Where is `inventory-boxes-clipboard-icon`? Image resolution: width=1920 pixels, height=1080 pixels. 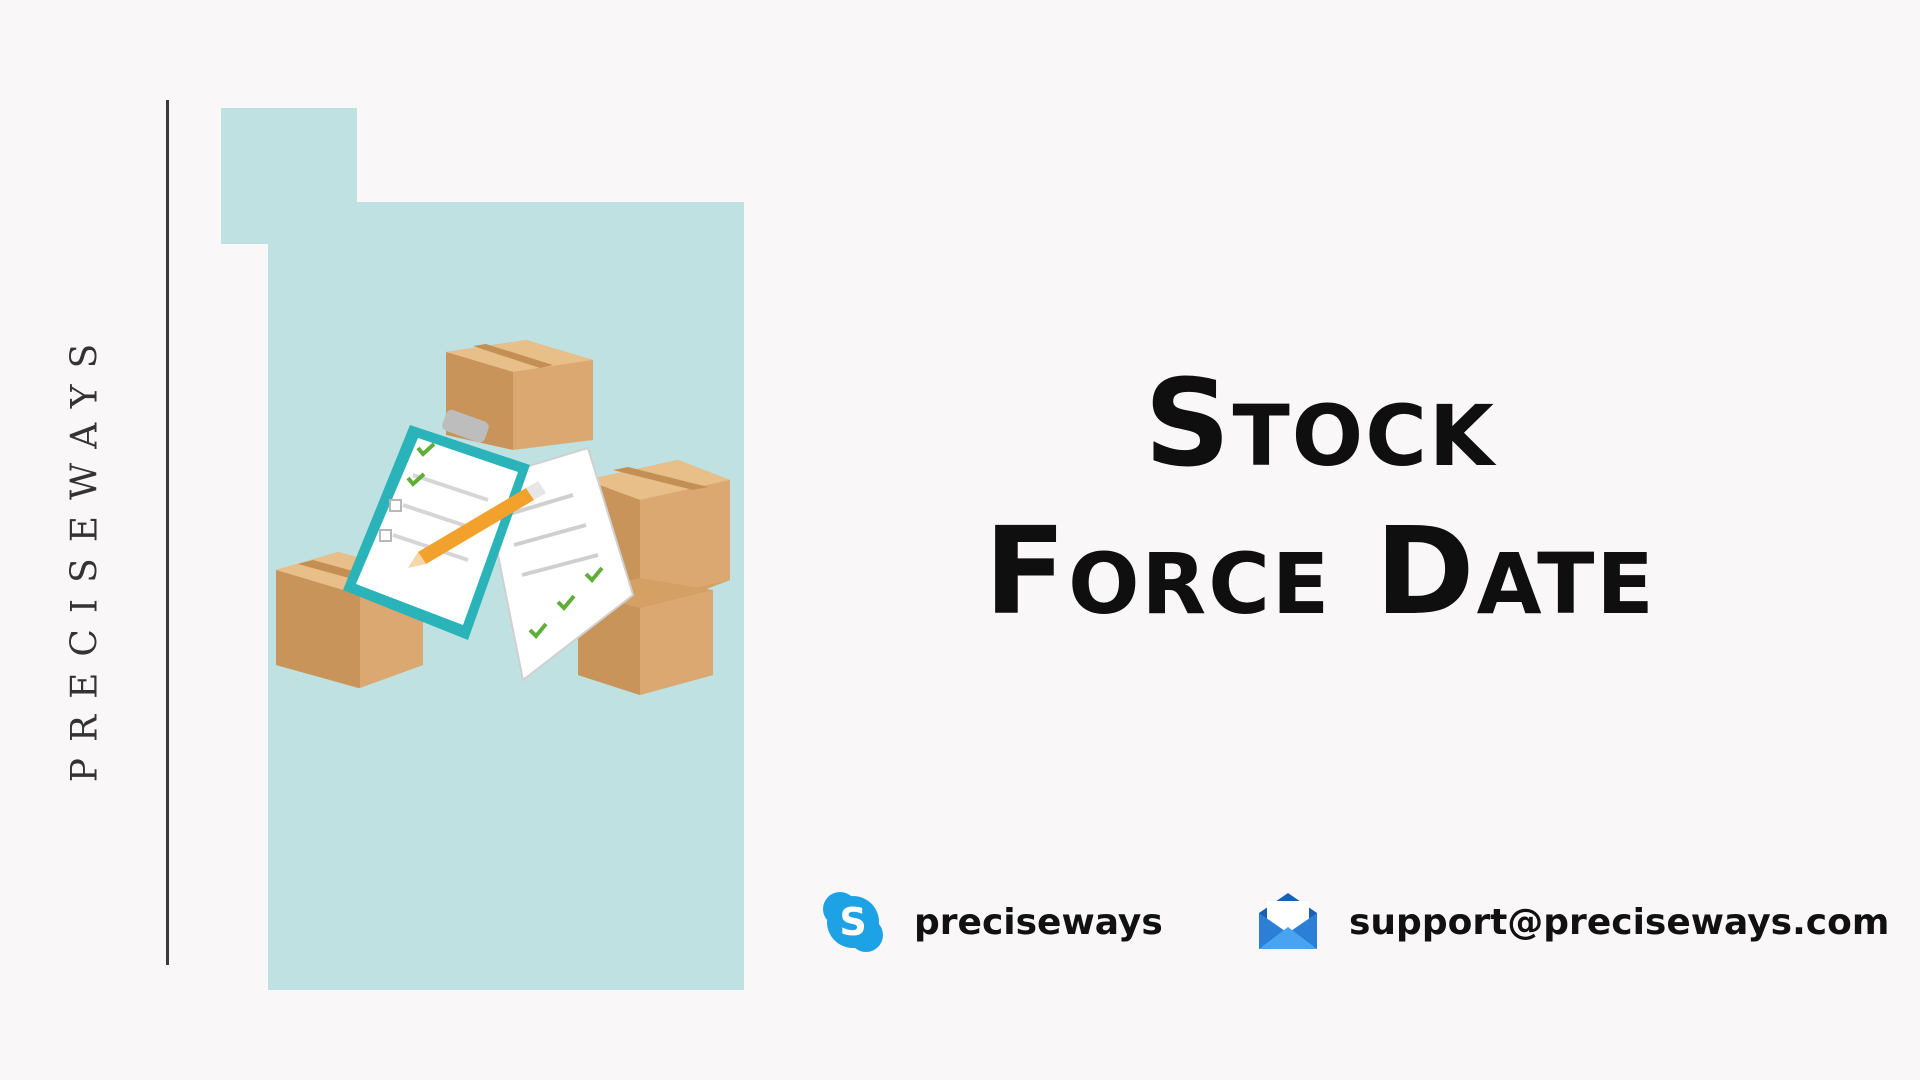
inventory-boxes-clipboard-icon is located at coordinates (503, 517).